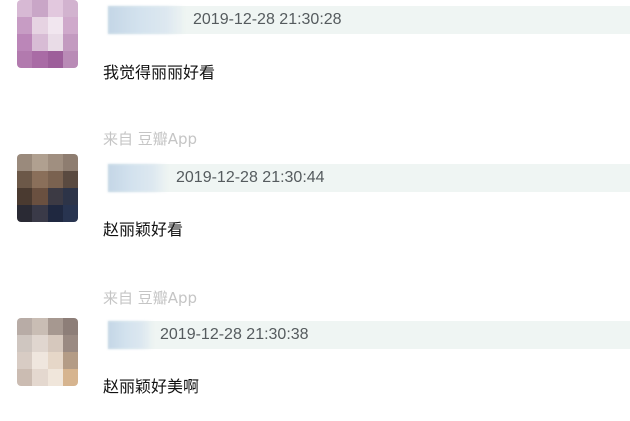  What do you see at coordinates (150, 298) in the screenshot?
I see `source-label: 来自 豆瓣App` at bounding box center [150, 298].